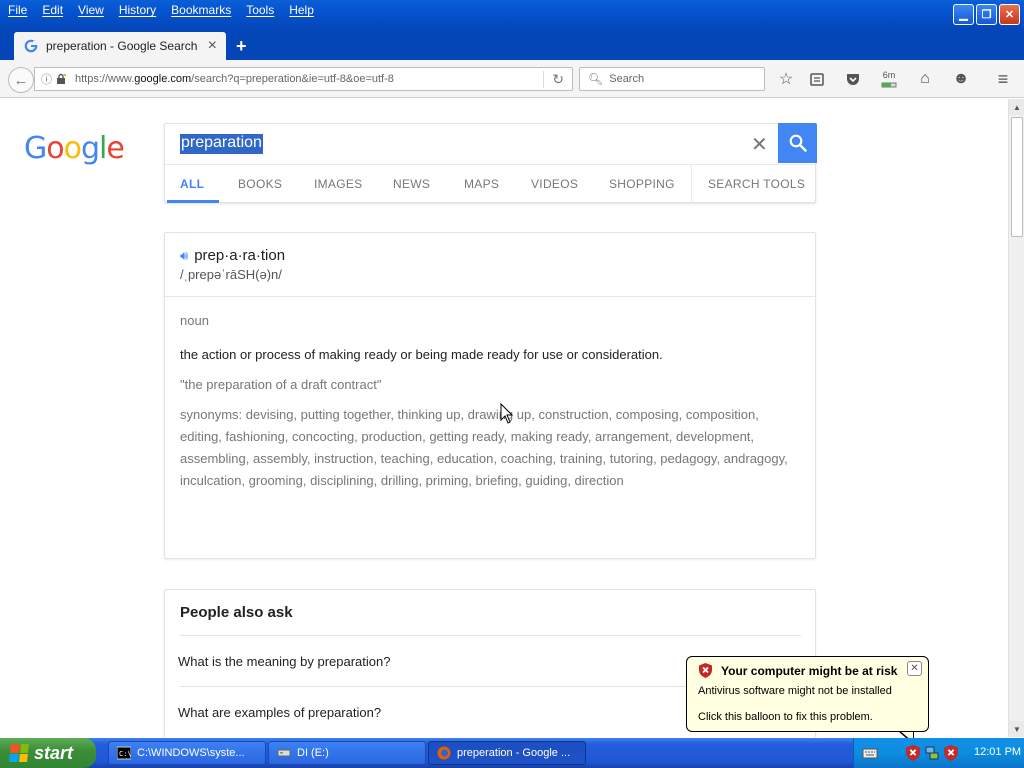 The height and width of the screenshot is (768, 1024). I want to click on browser-tab: preperation - Google Search ×, so click(120, 46).